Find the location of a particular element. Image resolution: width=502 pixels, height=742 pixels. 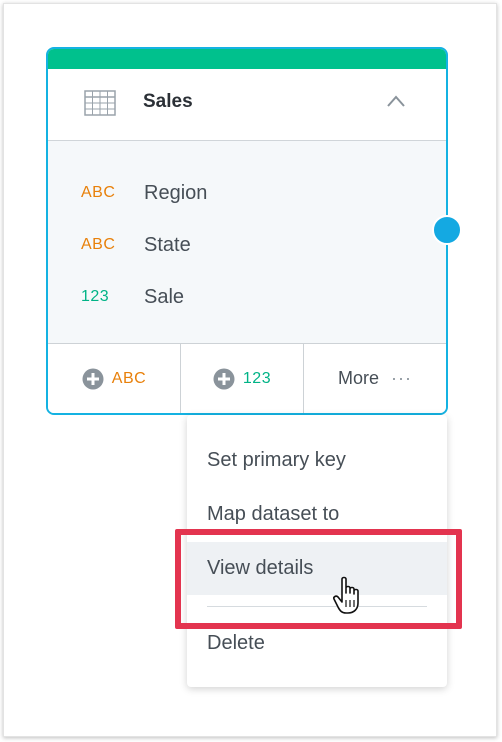

menu-item-set-primary-key: Set primary key is located at coordinates (317, 460).